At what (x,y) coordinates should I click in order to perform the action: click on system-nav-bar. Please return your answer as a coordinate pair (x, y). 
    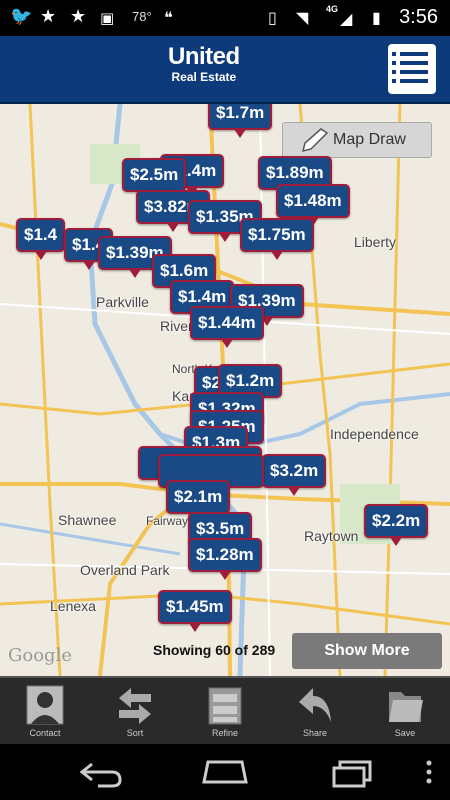
    Looking at the image, I should click on (225, 772).